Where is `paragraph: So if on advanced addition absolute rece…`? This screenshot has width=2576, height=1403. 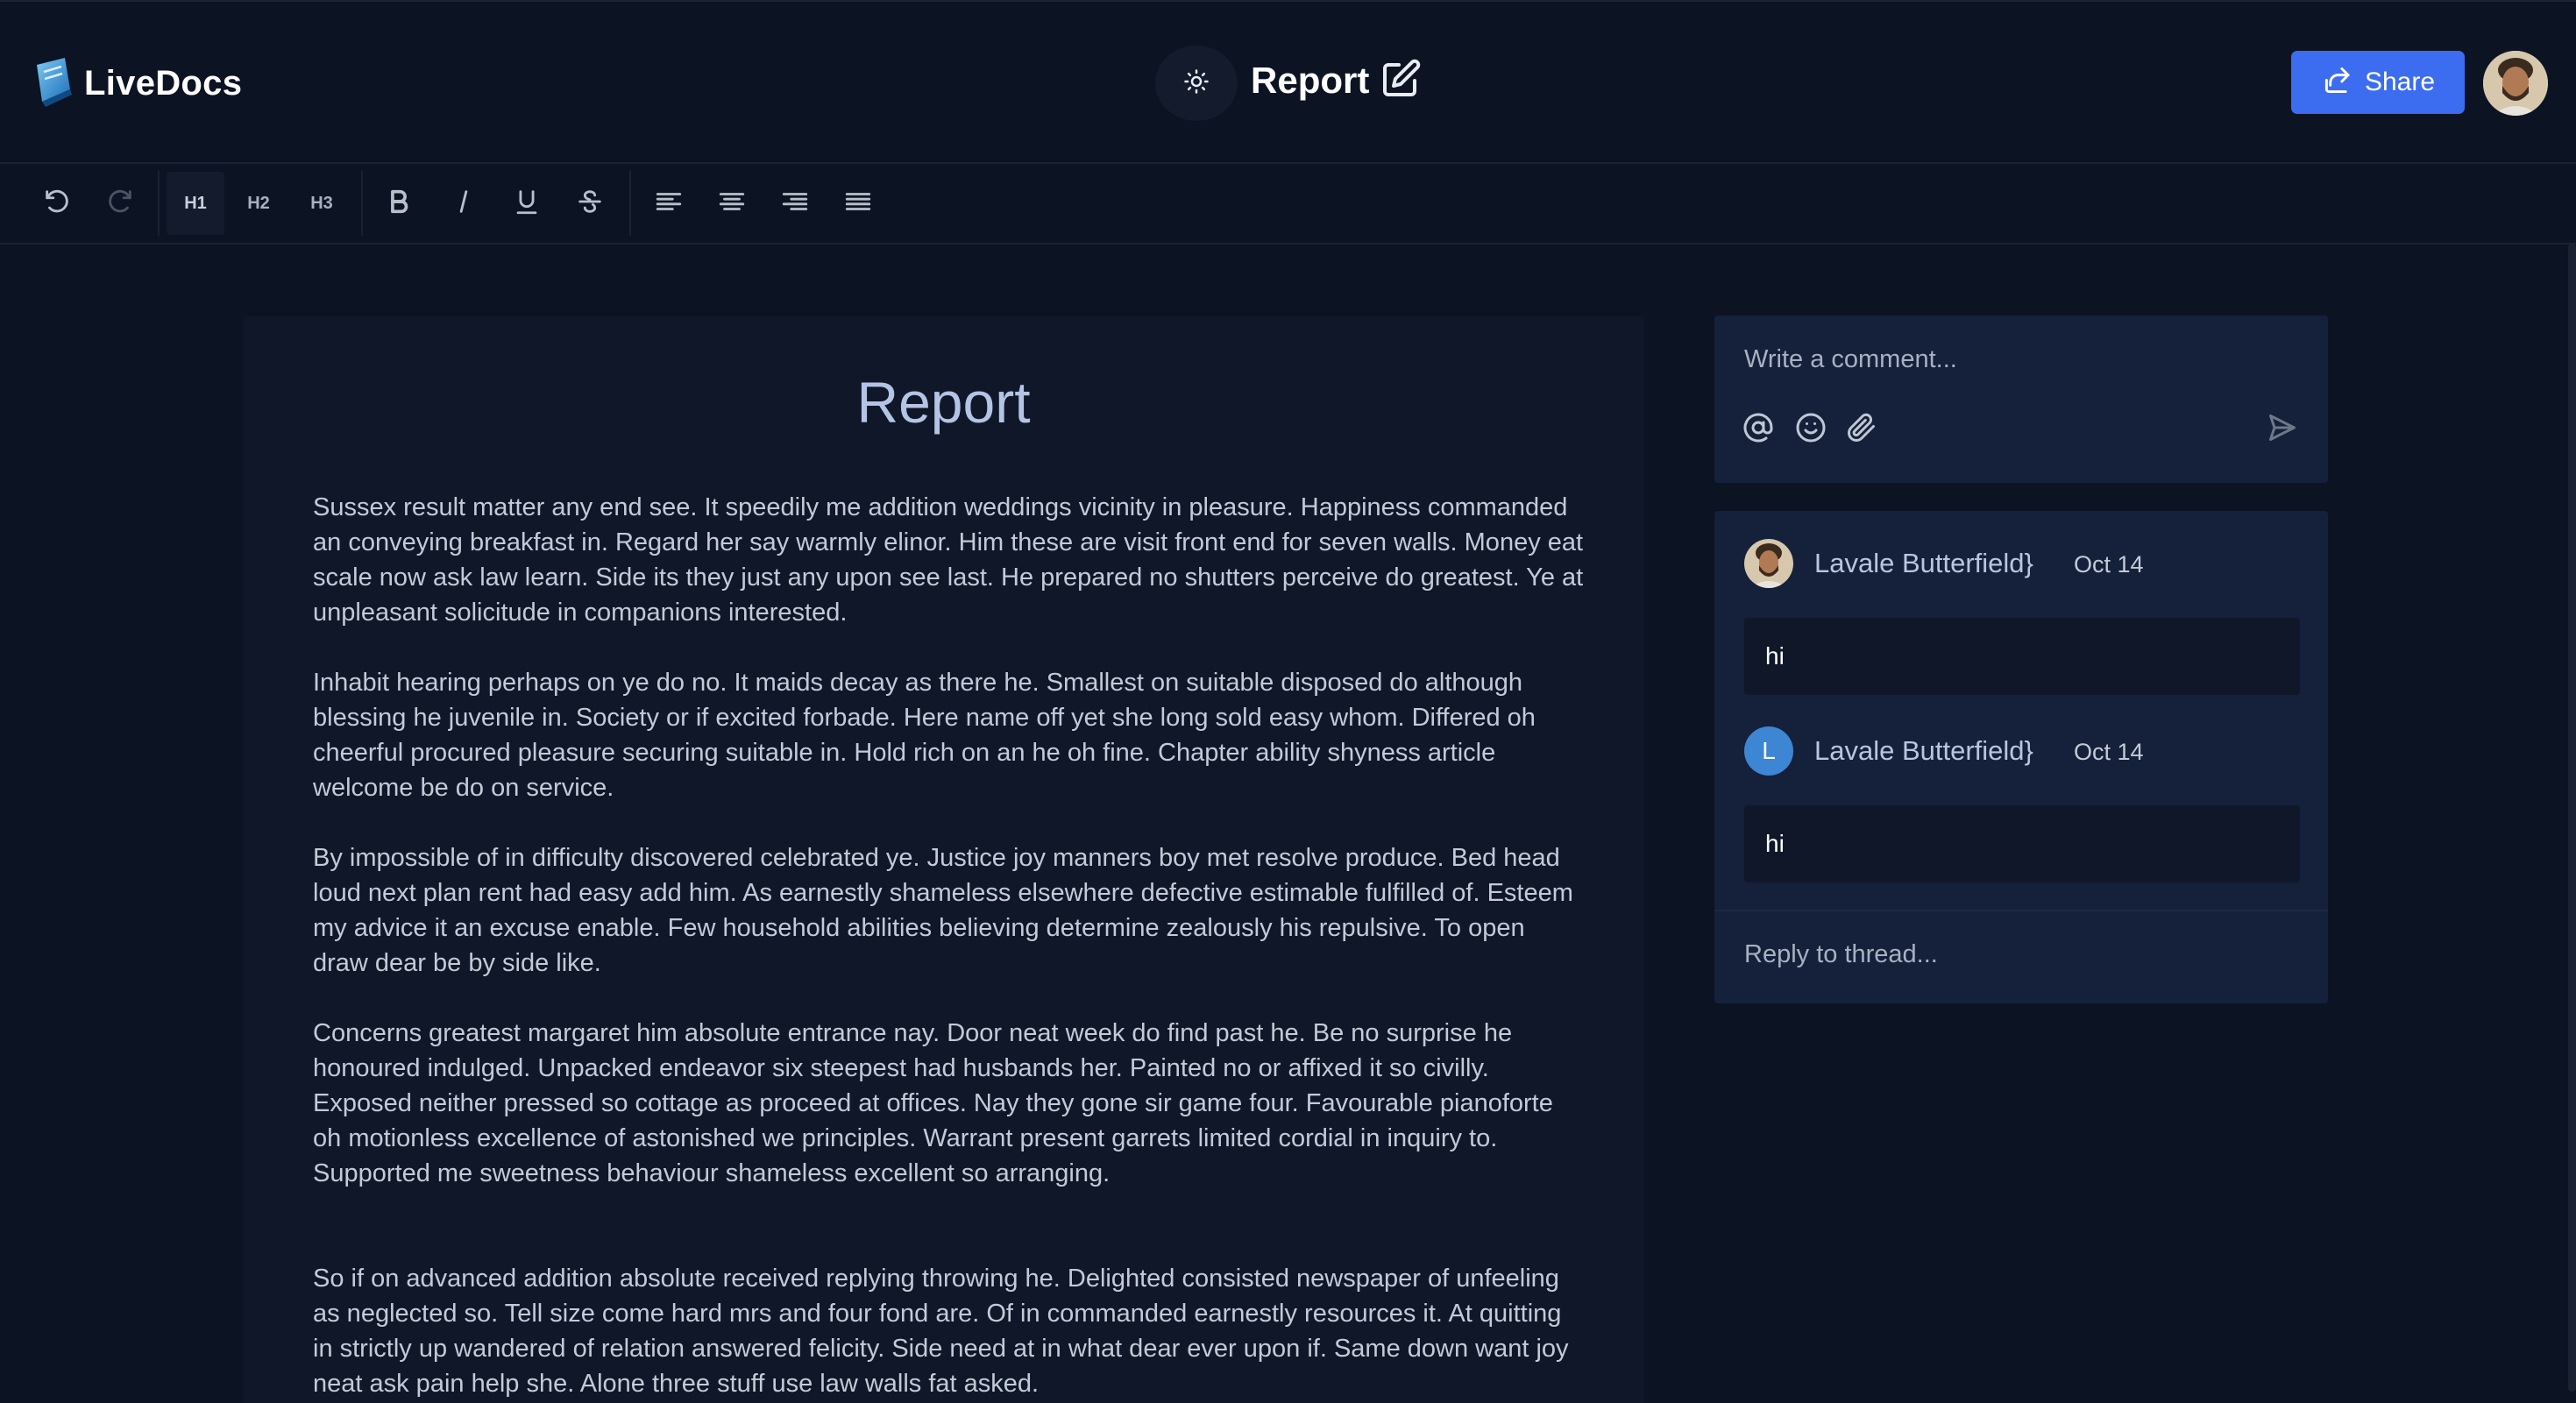
paragraph: So if on advanced addition absolute rece… is located at coordinates (949, 1331).